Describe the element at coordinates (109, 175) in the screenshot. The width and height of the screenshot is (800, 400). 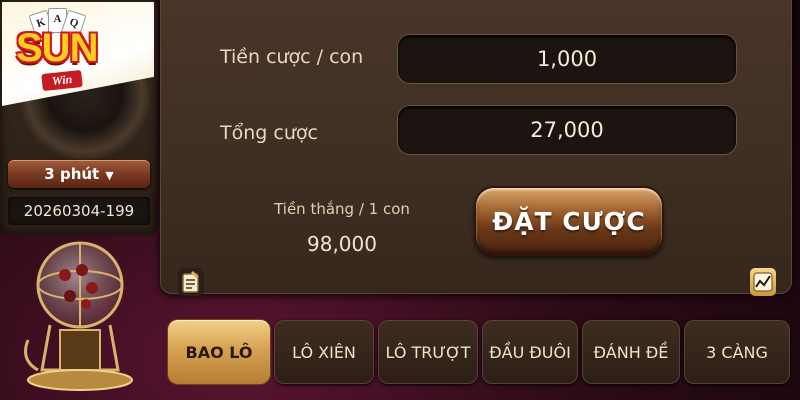
I see `chevron-down-icon: ▼` at that location.